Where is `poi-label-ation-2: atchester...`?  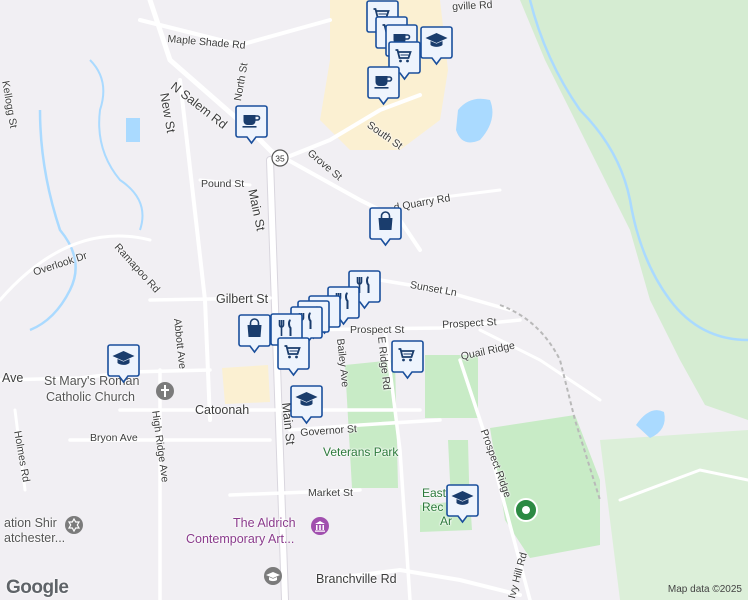
poi-label-ation-2: atchester... is located at coordinates (35, 538).